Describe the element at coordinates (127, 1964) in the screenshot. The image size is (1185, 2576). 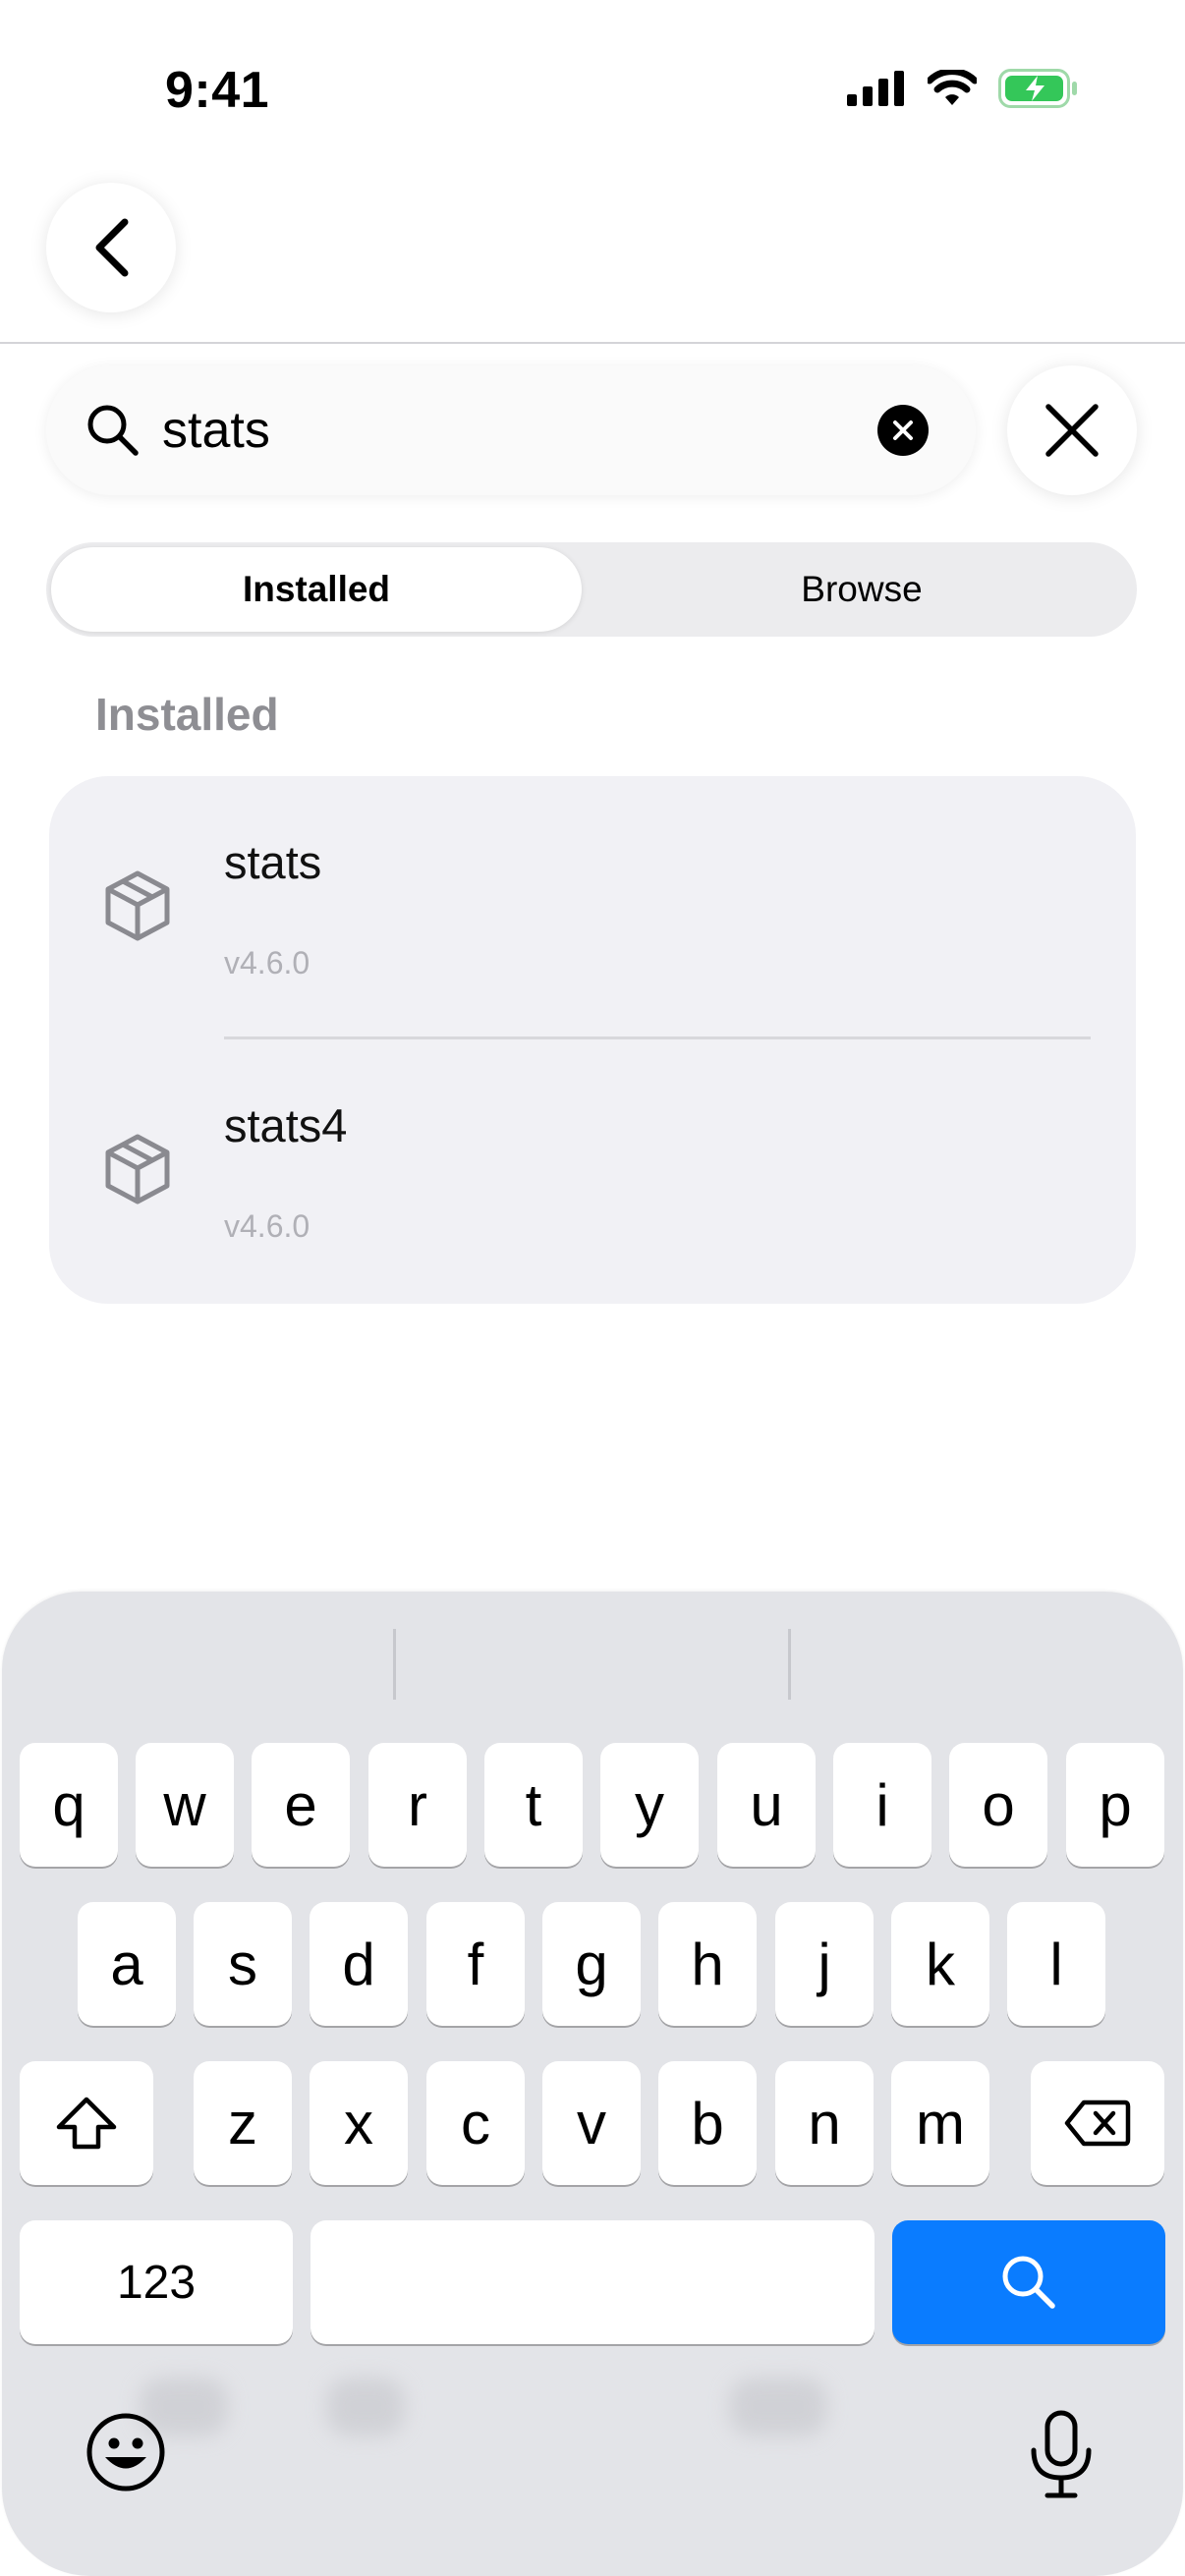
I see `key-a: a` at that location.